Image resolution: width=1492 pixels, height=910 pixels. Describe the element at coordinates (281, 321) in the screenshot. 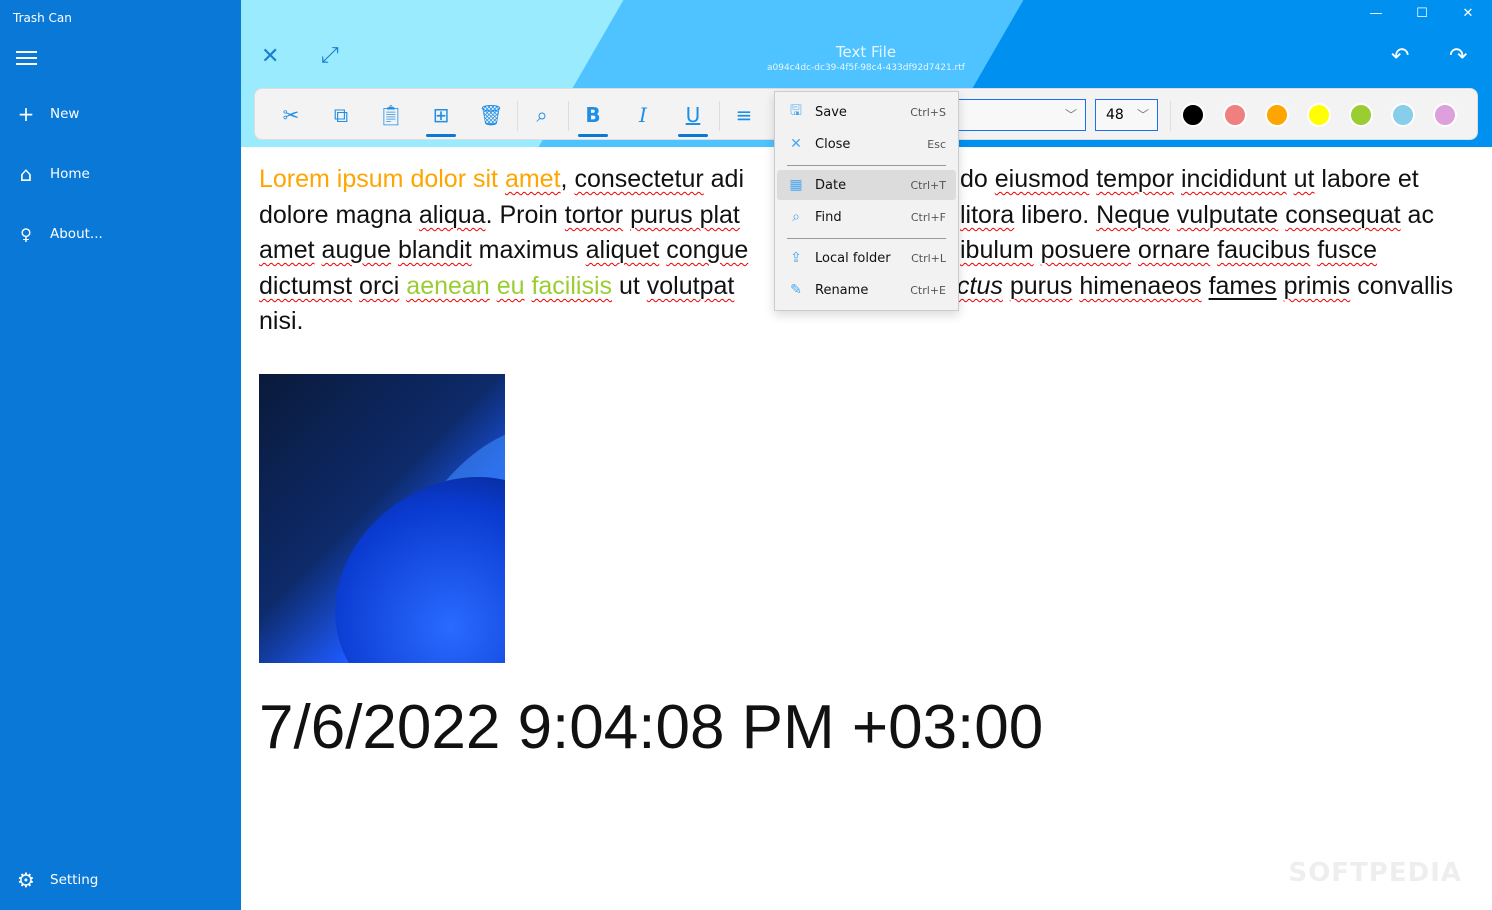

I see `text-line: nisi.` at that location.